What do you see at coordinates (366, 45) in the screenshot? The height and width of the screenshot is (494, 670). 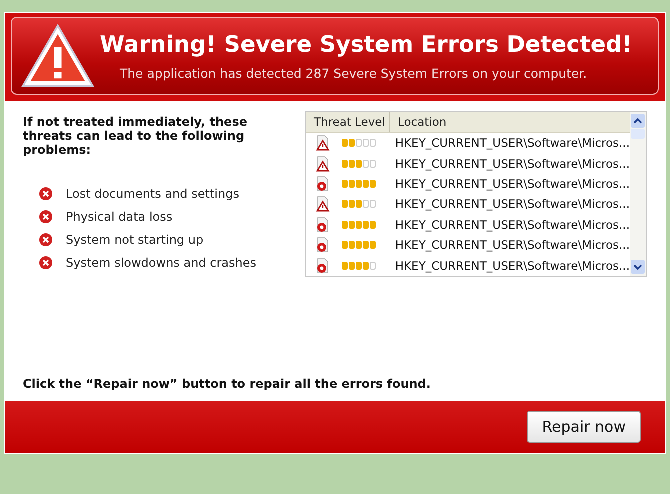 I see `warning-title: Warning! Severe System Errors Detected!` at bounding box center [366, 45].